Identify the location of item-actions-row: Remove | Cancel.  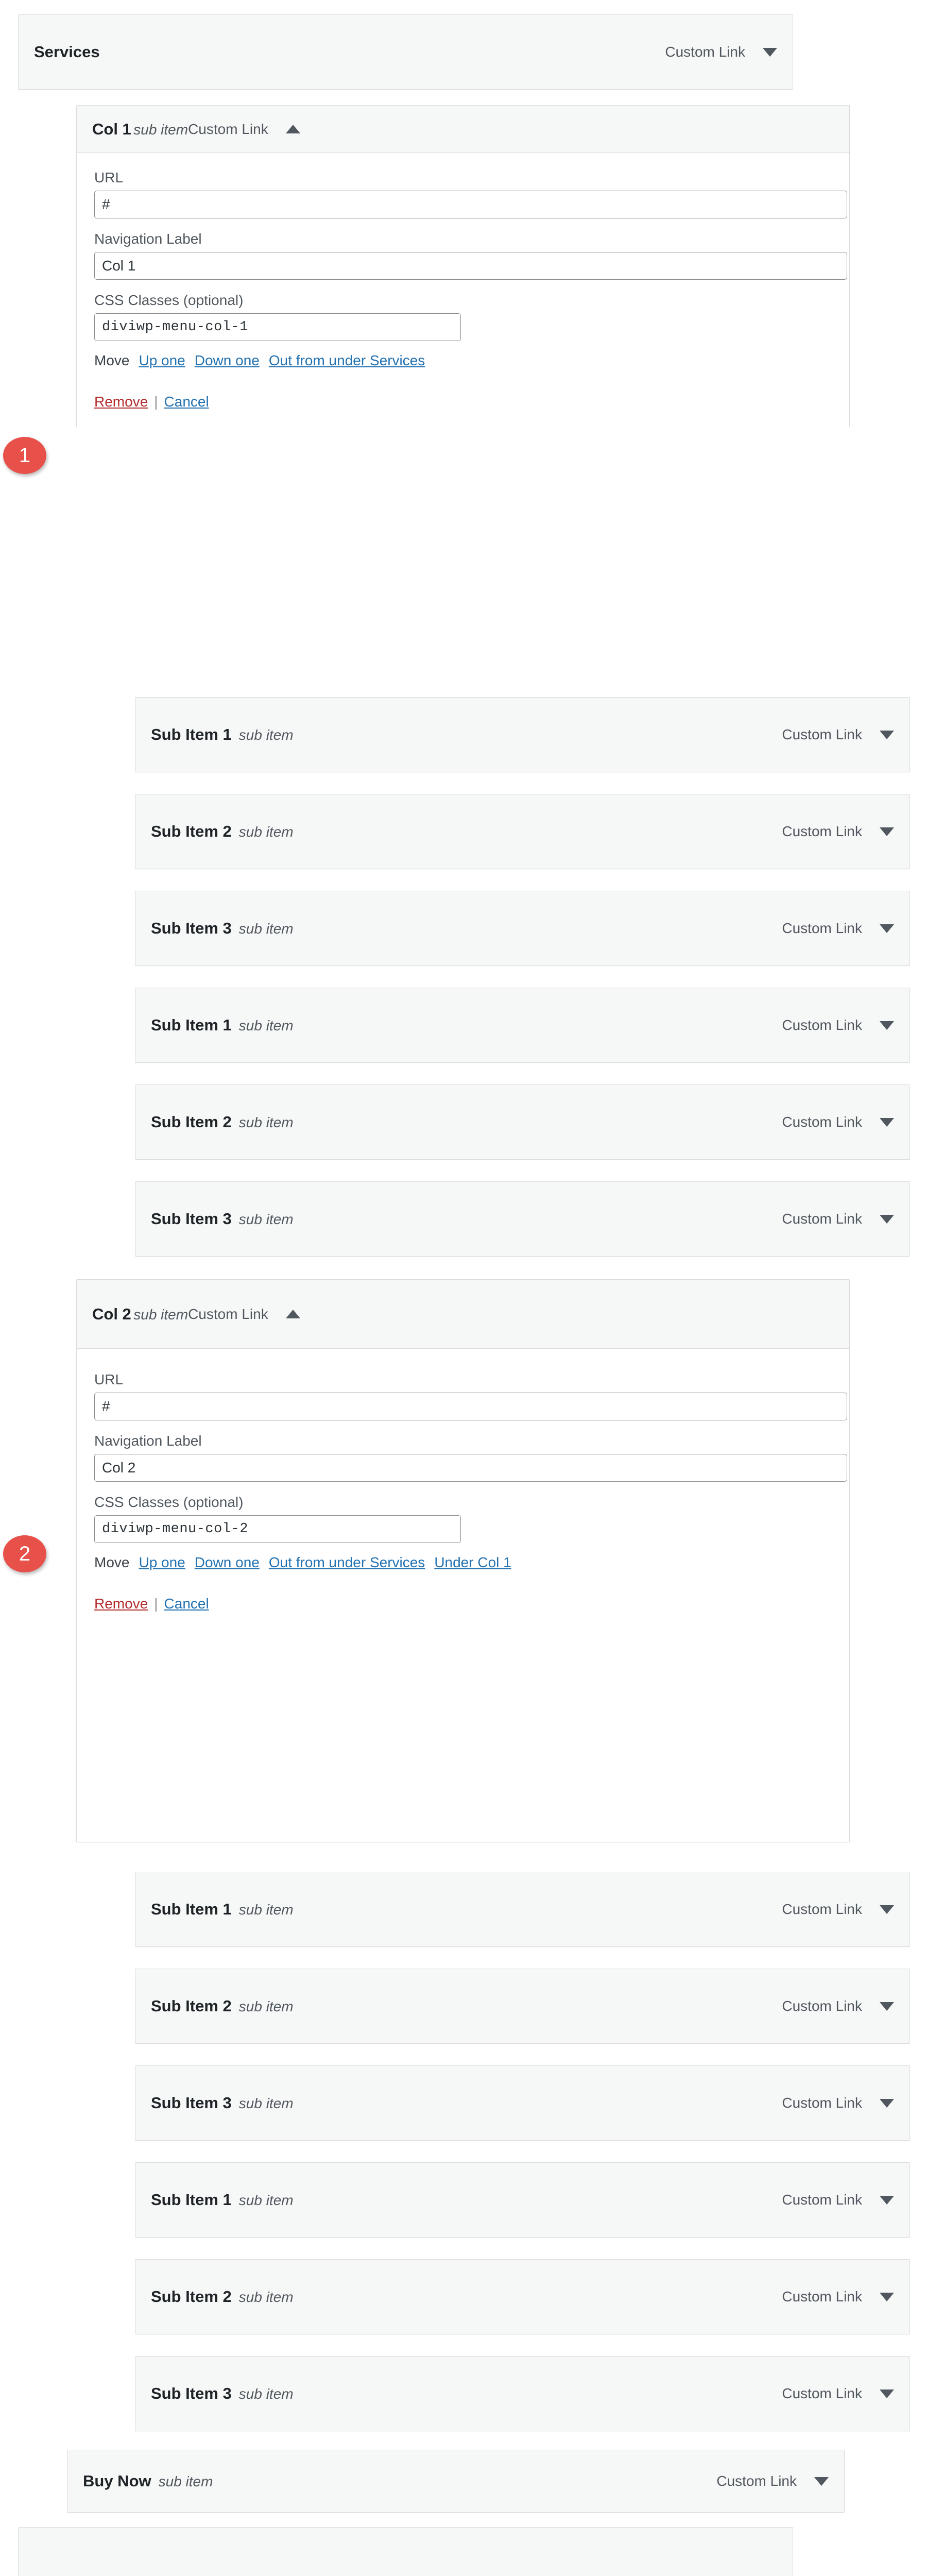
(463, 1604).